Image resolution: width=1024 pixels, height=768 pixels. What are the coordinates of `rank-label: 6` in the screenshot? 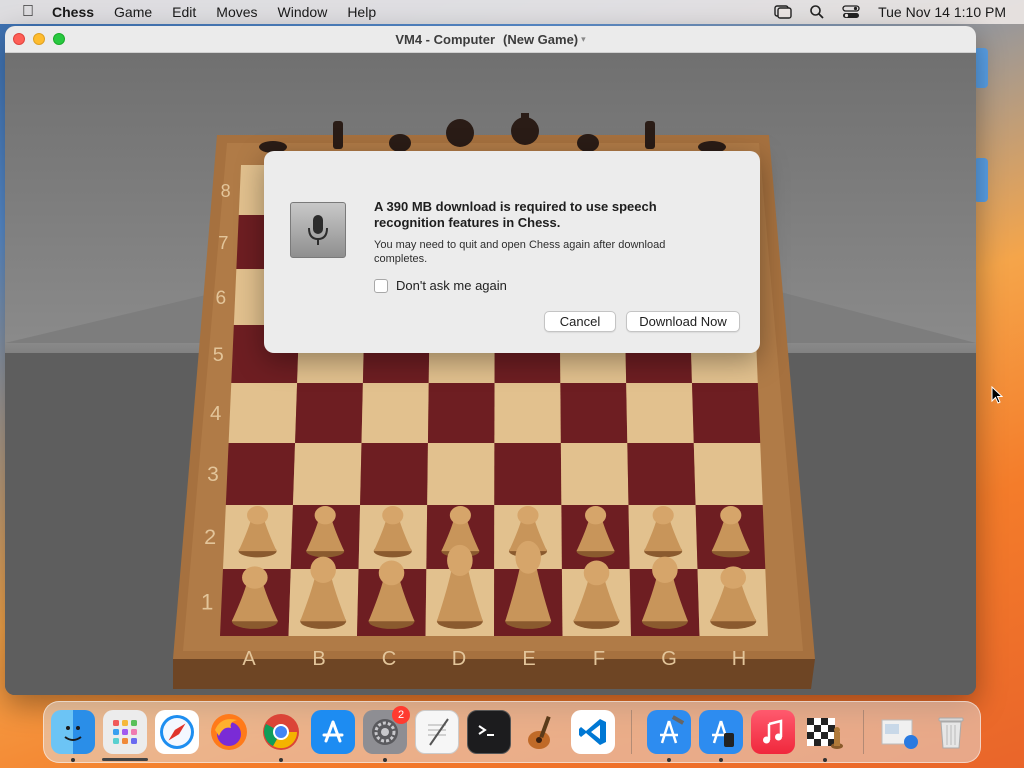 It's located at (220, 298).